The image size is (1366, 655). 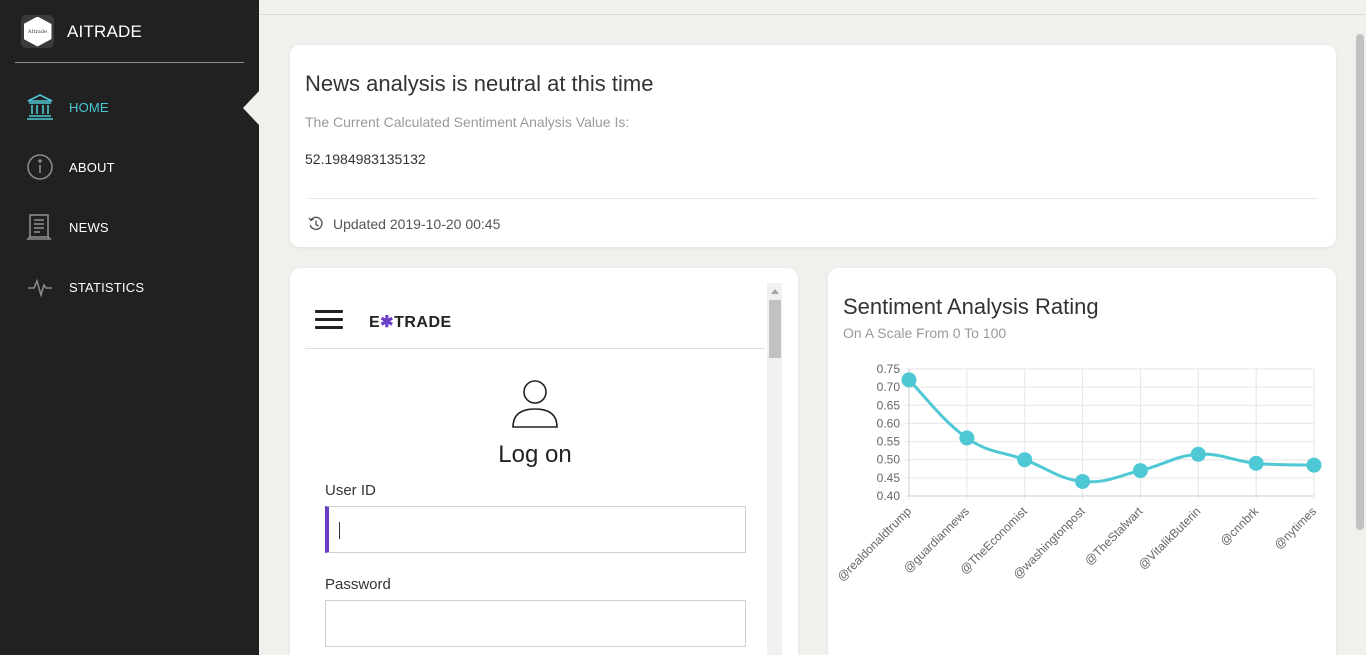 What do you see at coordinates (339, 530) in the screenshot?
I see `text-caret` at bounding box center [339, 530].